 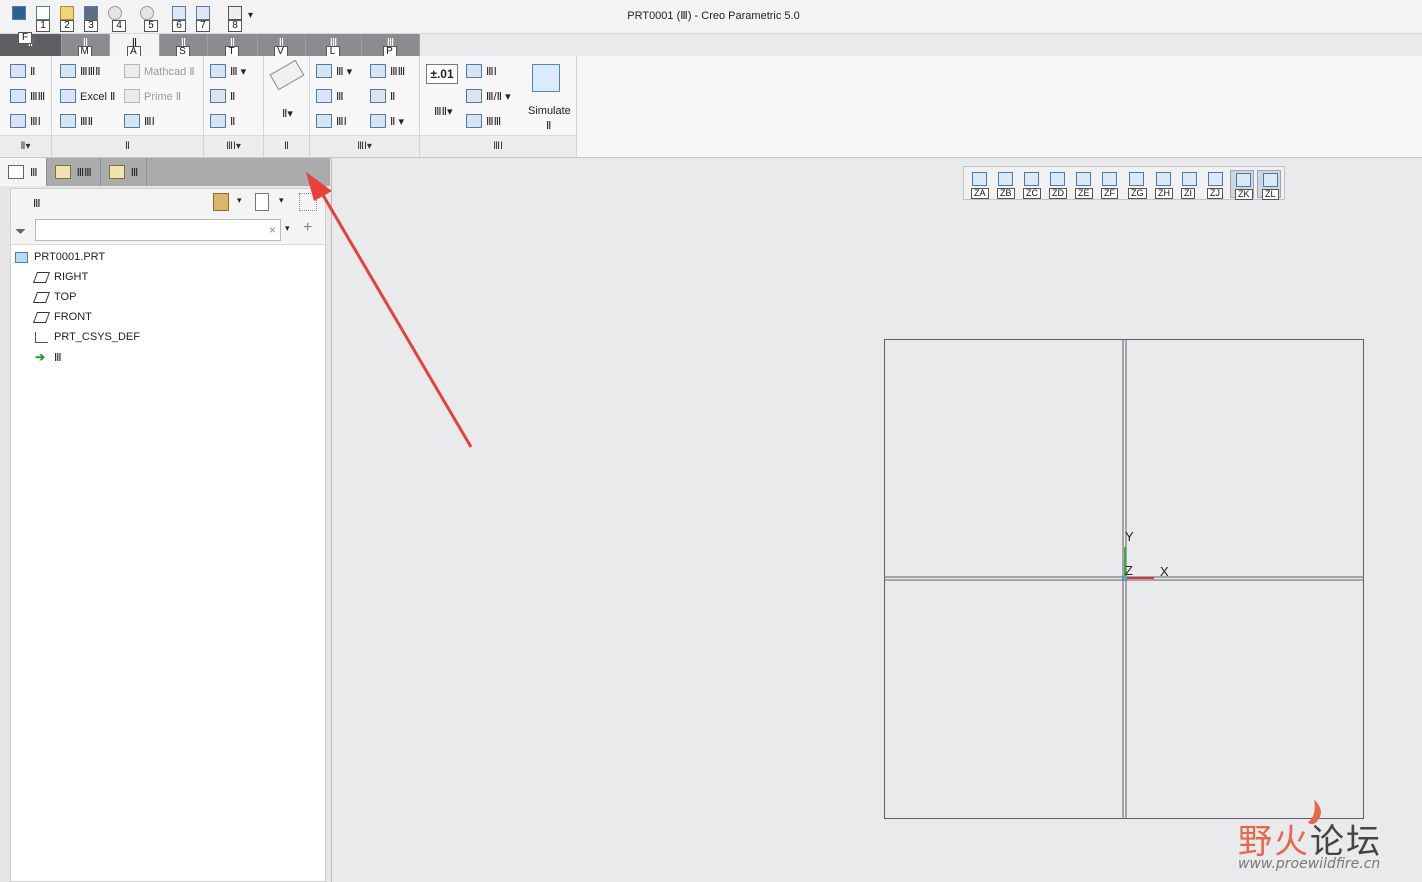 What do you see at coordinates (1309, 864) in the screenshot?
I see `watermark-url: www.proewildfire.cn` at bounding box center [1309, 864].